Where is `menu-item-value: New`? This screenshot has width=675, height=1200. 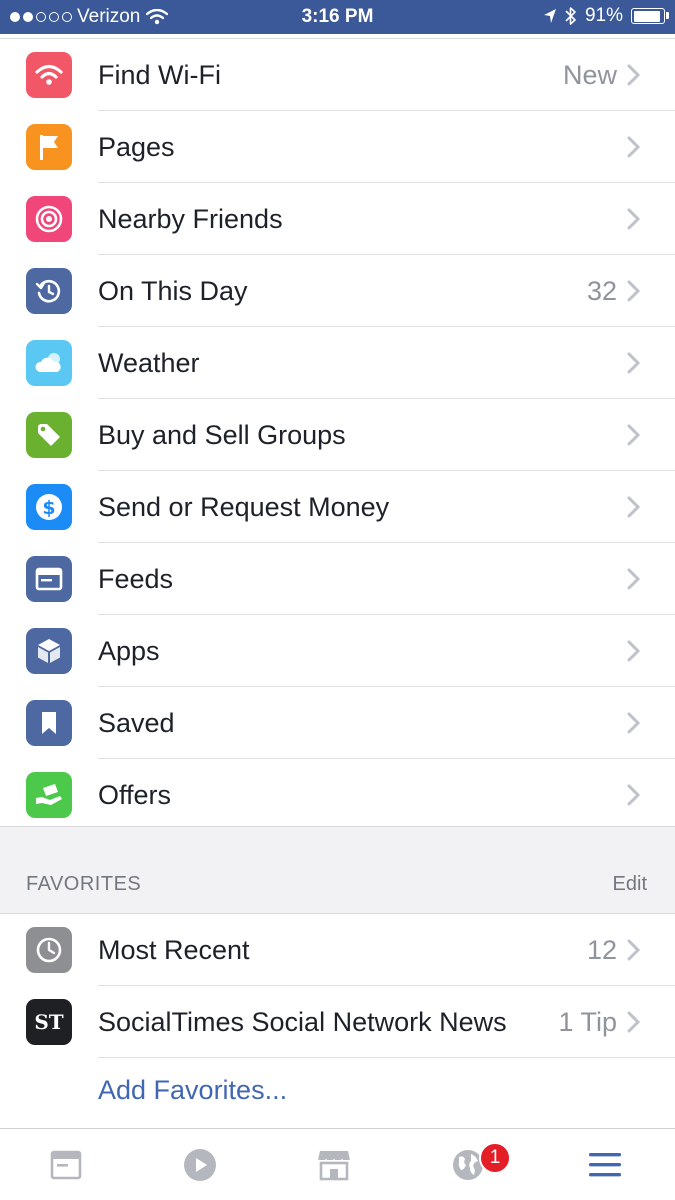
menu-item-value: New is located at coordinates (589, 75).